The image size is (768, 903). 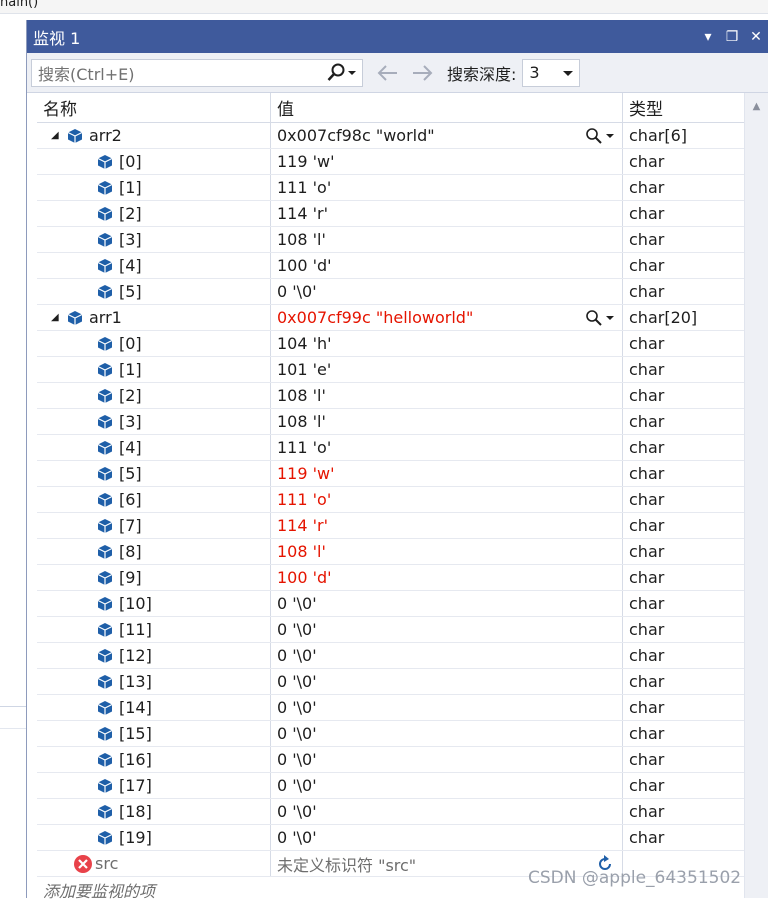 What do you see at coordinates (756, 495) in the screenshot?
I see `vertical-scrollbar: ▲` at bounding box center [756, 495].